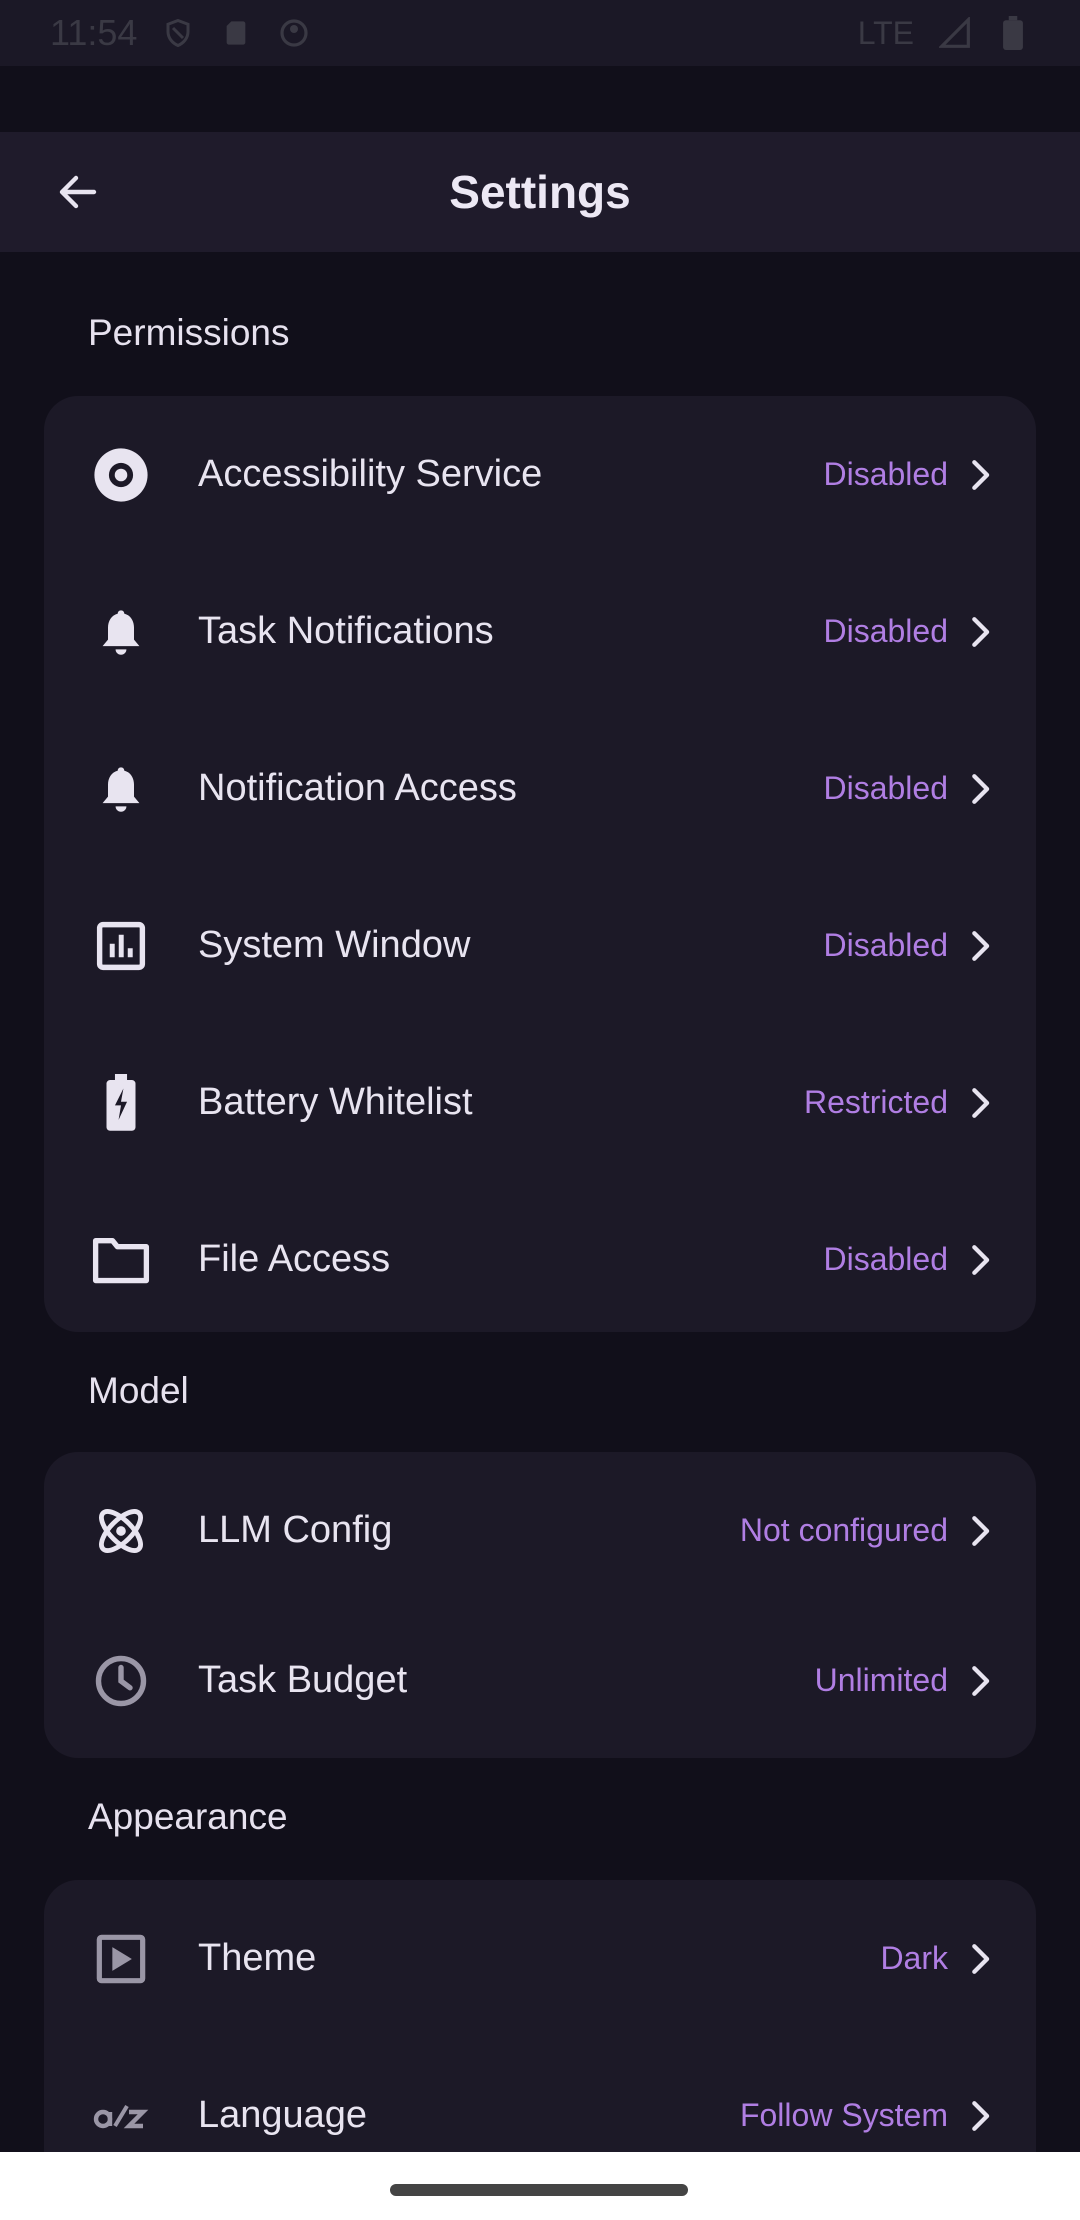 The height and width of the screenshot is (2220, 1080). I want to click on row-label: Accessibility Service, so click(370, 474).